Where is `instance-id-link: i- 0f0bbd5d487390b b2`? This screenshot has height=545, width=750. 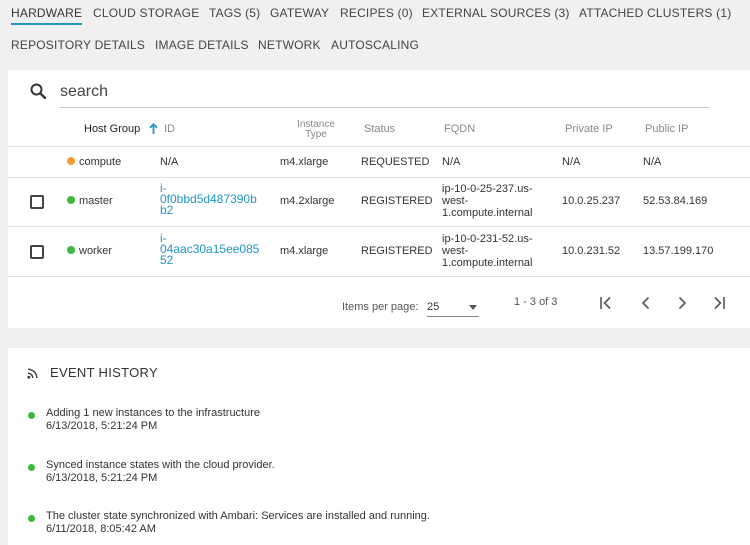
instance-id-link: i- 0f0bbd5d487390b b2 is located at coordinates (208, 199).